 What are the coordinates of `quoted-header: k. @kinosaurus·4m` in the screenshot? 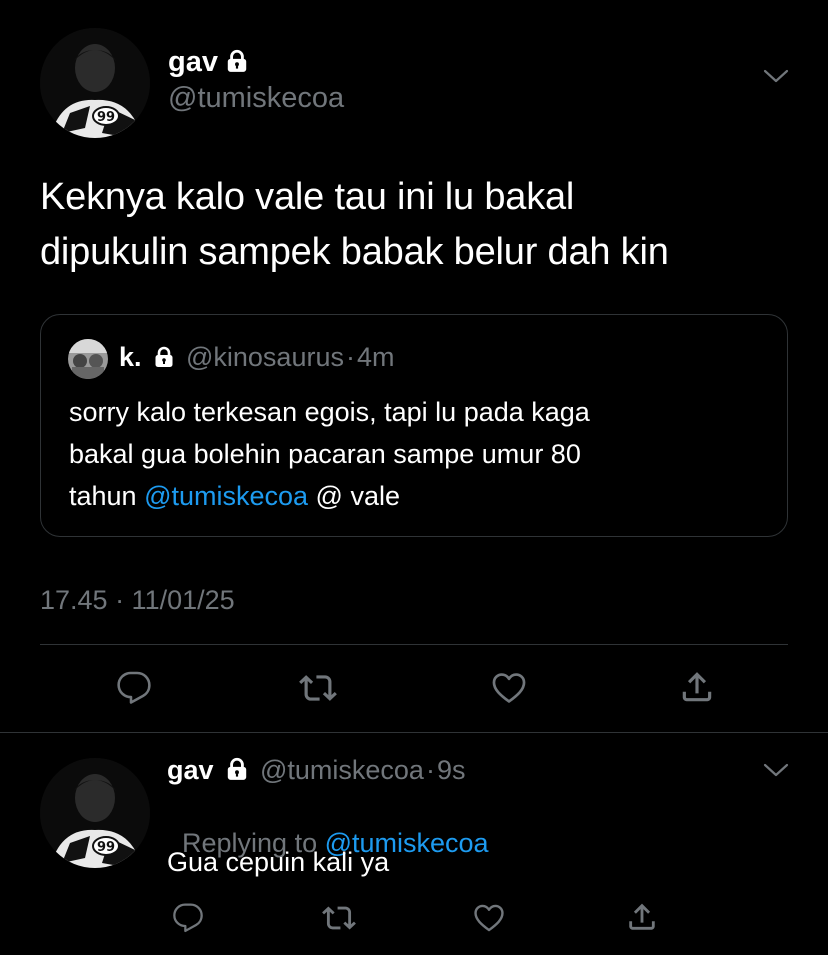 It's located at (256, 358).